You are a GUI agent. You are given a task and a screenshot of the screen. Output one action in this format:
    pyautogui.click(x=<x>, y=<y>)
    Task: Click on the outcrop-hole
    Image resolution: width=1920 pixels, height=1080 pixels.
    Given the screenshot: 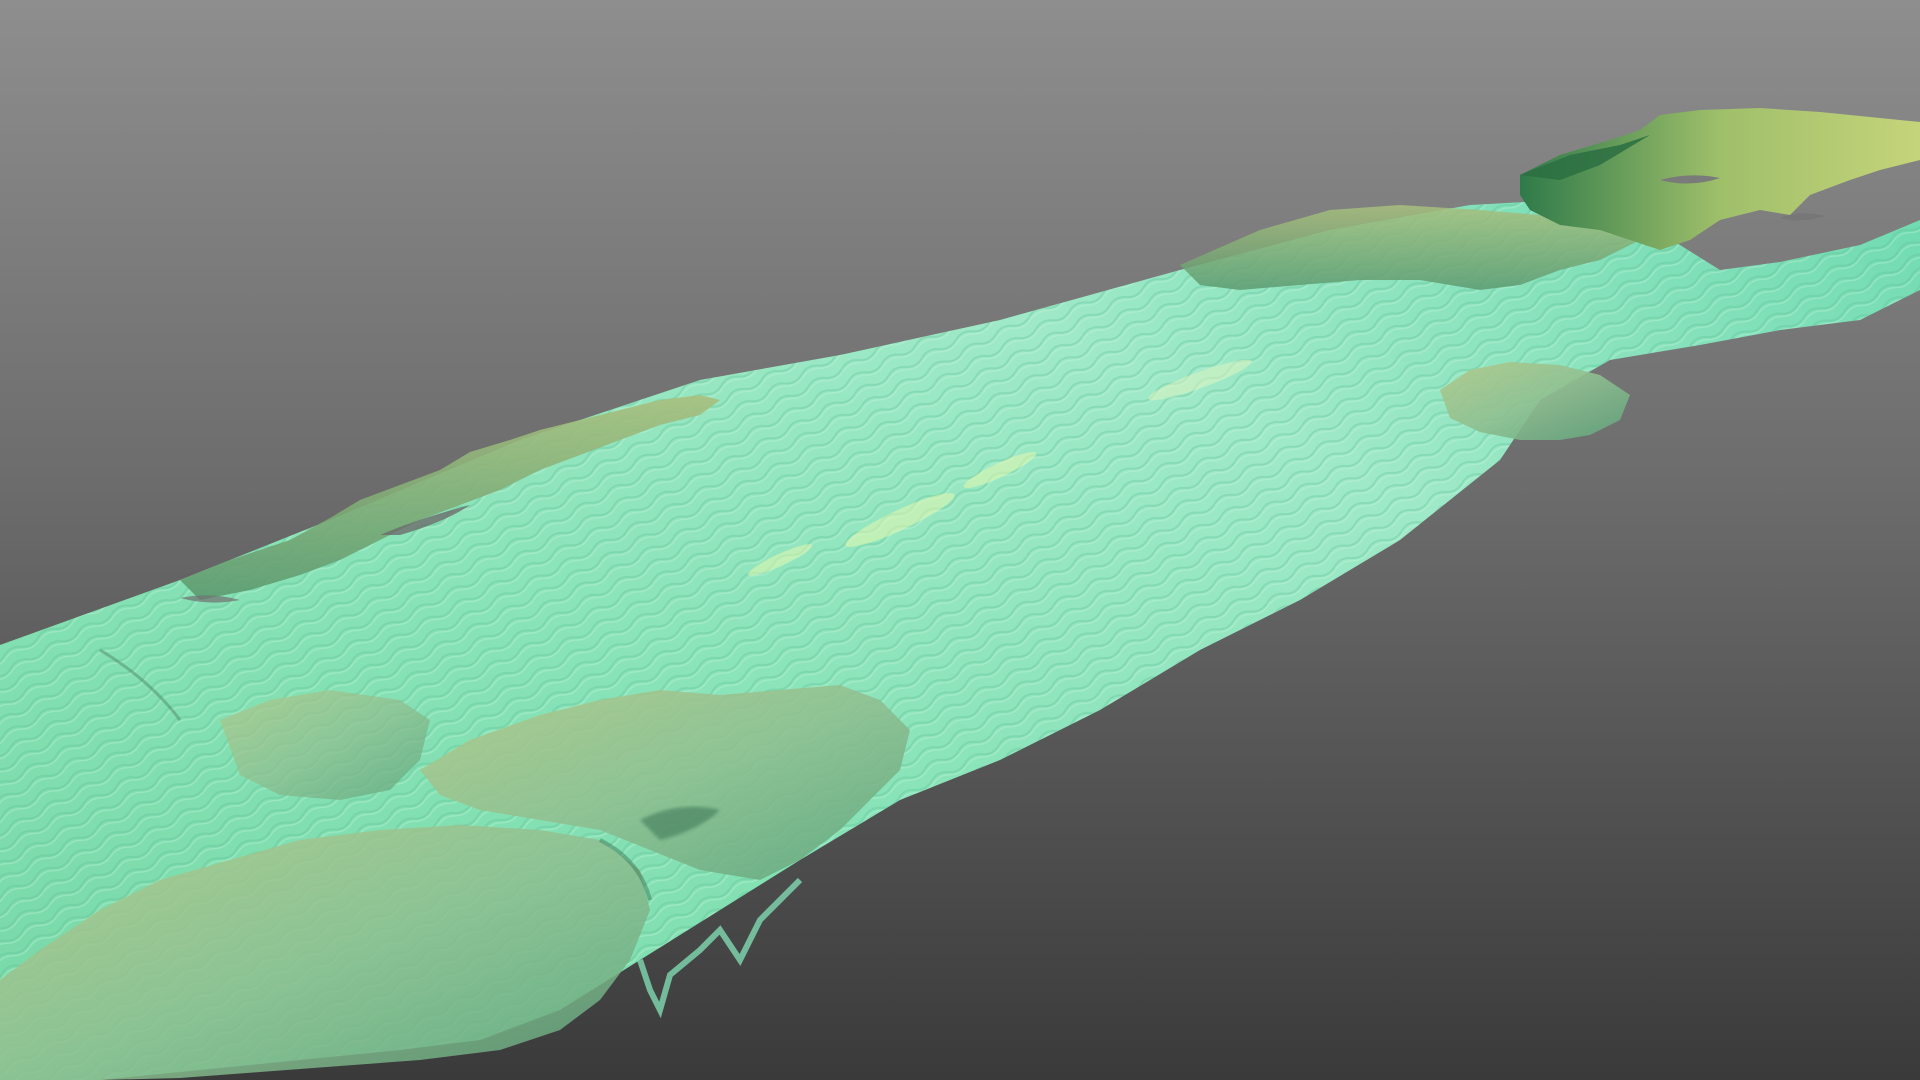 What is the action you would take?
    pyautogui.click(x=1802, y=217)
    